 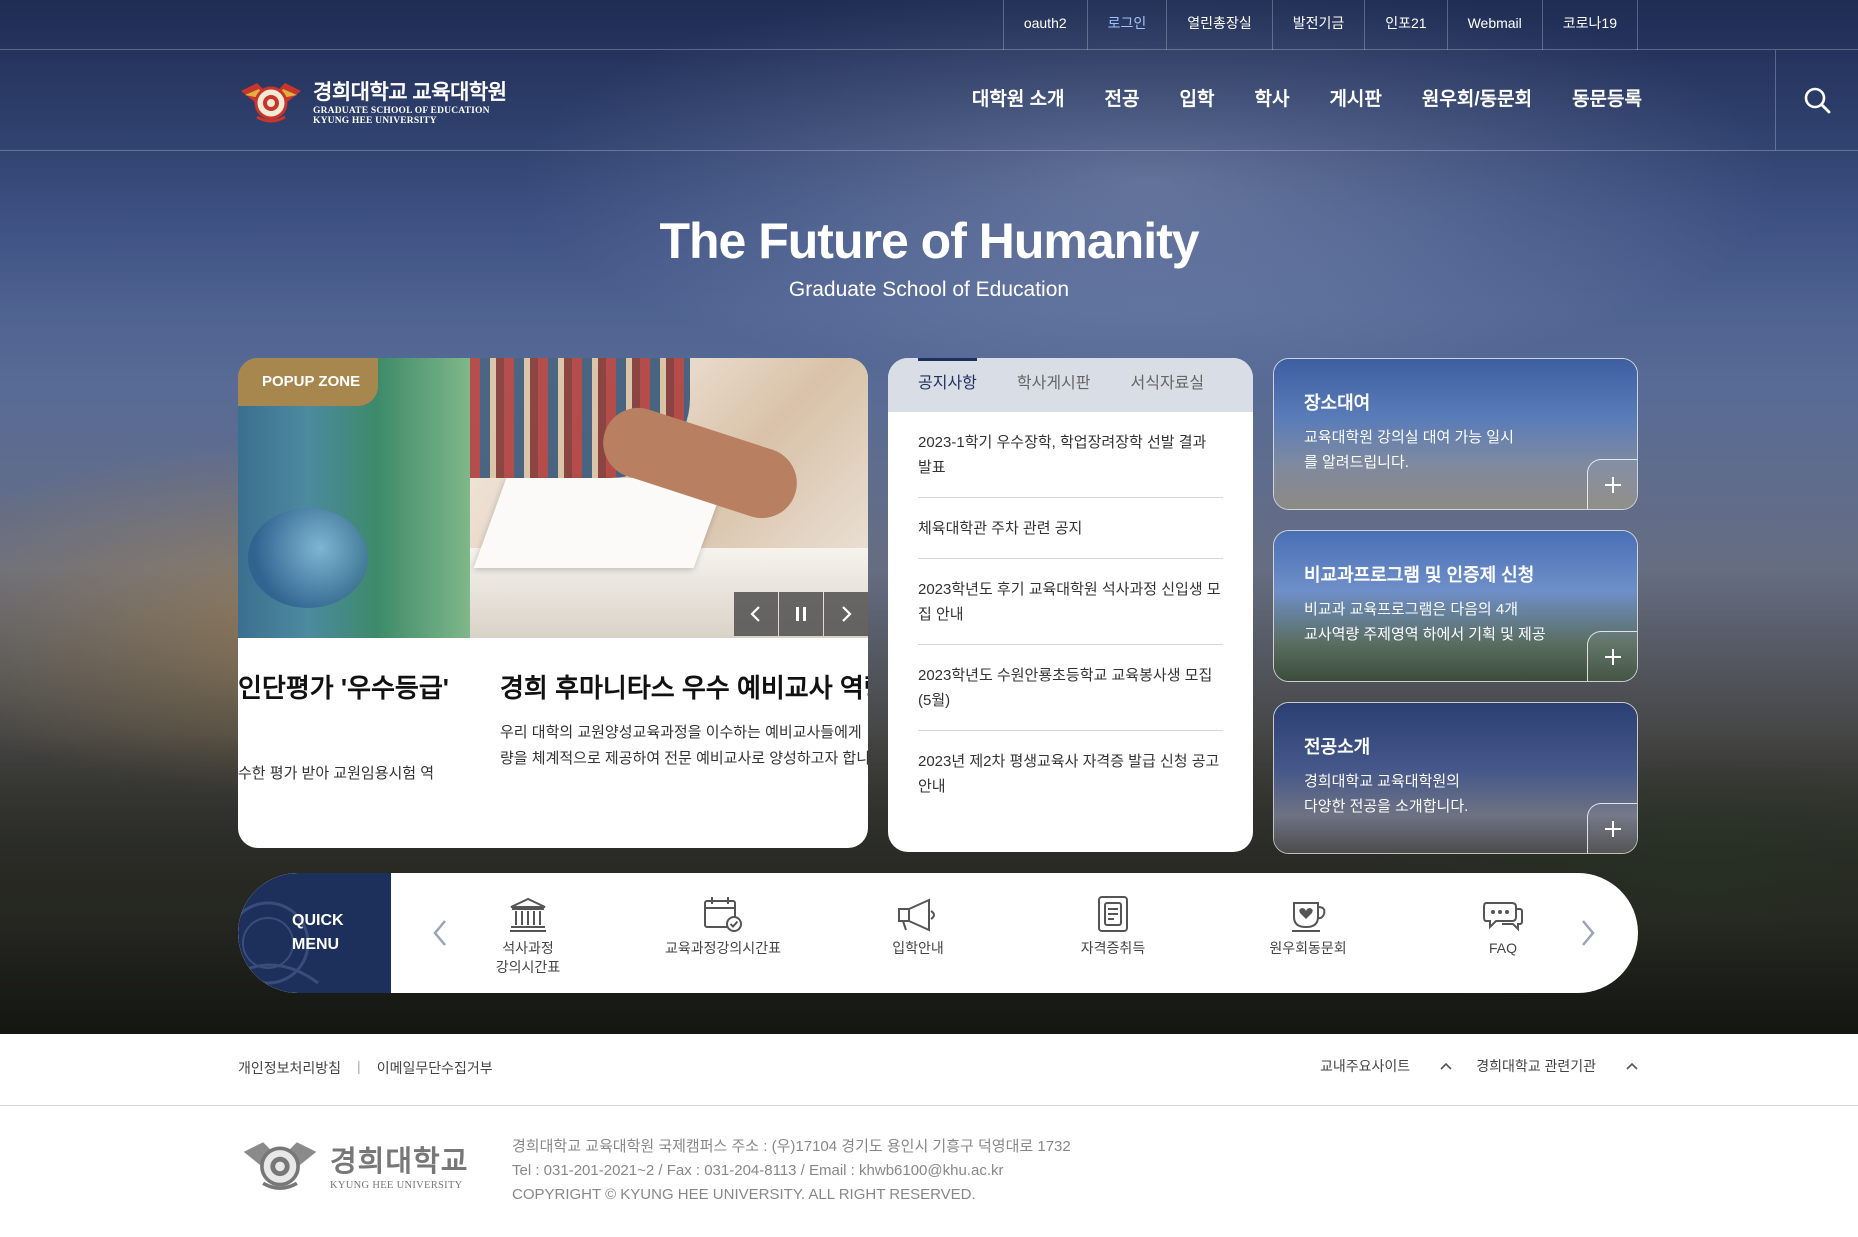 What do you see at coordinates (723, 921) in the screenshot?
I see `quick-item-curriculum-timetable: 교육과정강의시간표` at bounding box center [723, 921].